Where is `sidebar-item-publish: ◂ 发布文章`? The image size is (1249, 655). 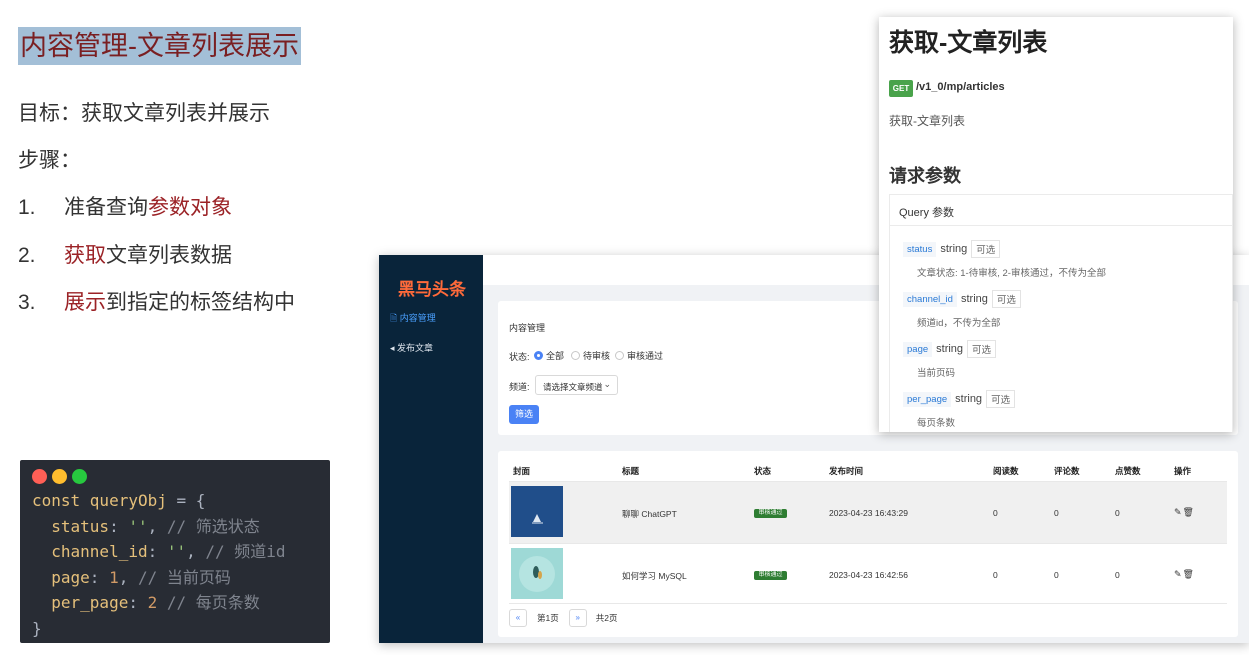 sidebar-item-publish: ◂ 发布文章 is located at coordinates (411, 347).